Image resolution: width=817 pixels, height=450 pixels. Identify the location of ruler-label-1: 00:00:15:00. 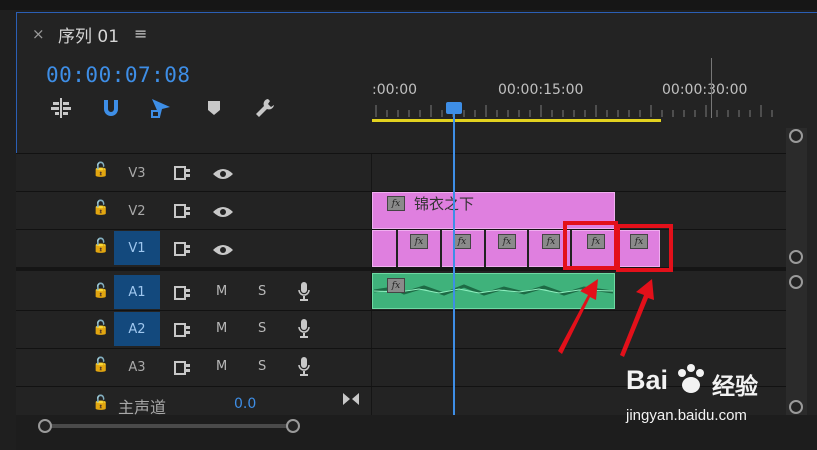
(541, 90).